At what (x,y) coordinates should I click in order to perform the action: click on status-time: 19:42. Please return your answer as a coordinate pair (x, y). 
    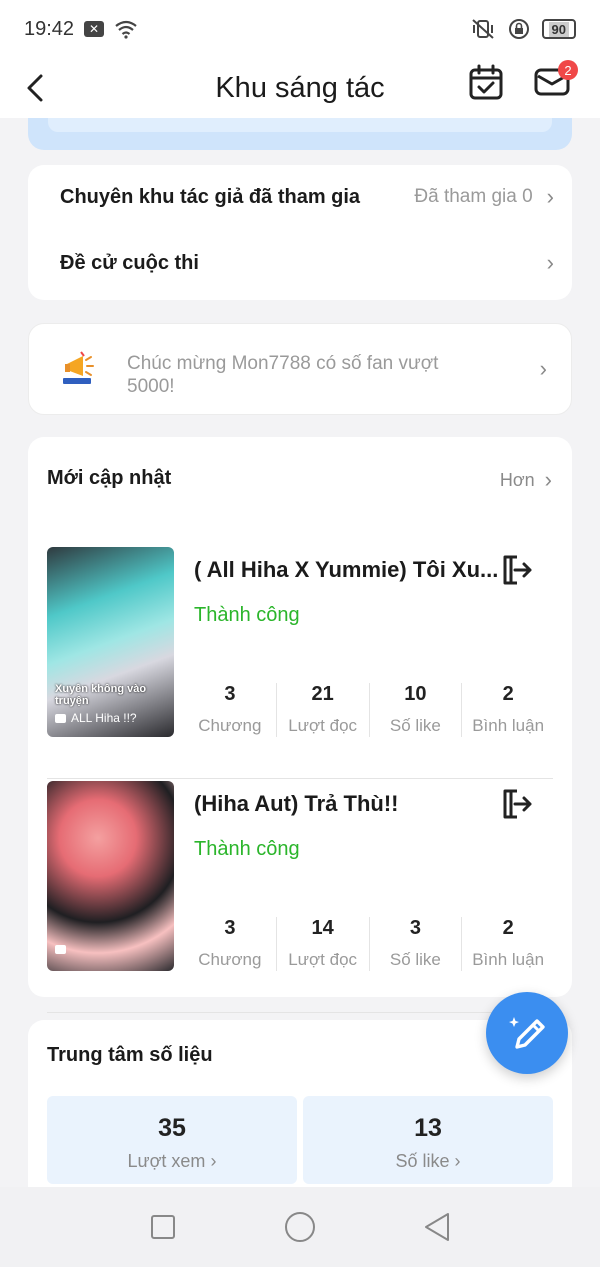
    Looking at the image, I should click on (49, 28).